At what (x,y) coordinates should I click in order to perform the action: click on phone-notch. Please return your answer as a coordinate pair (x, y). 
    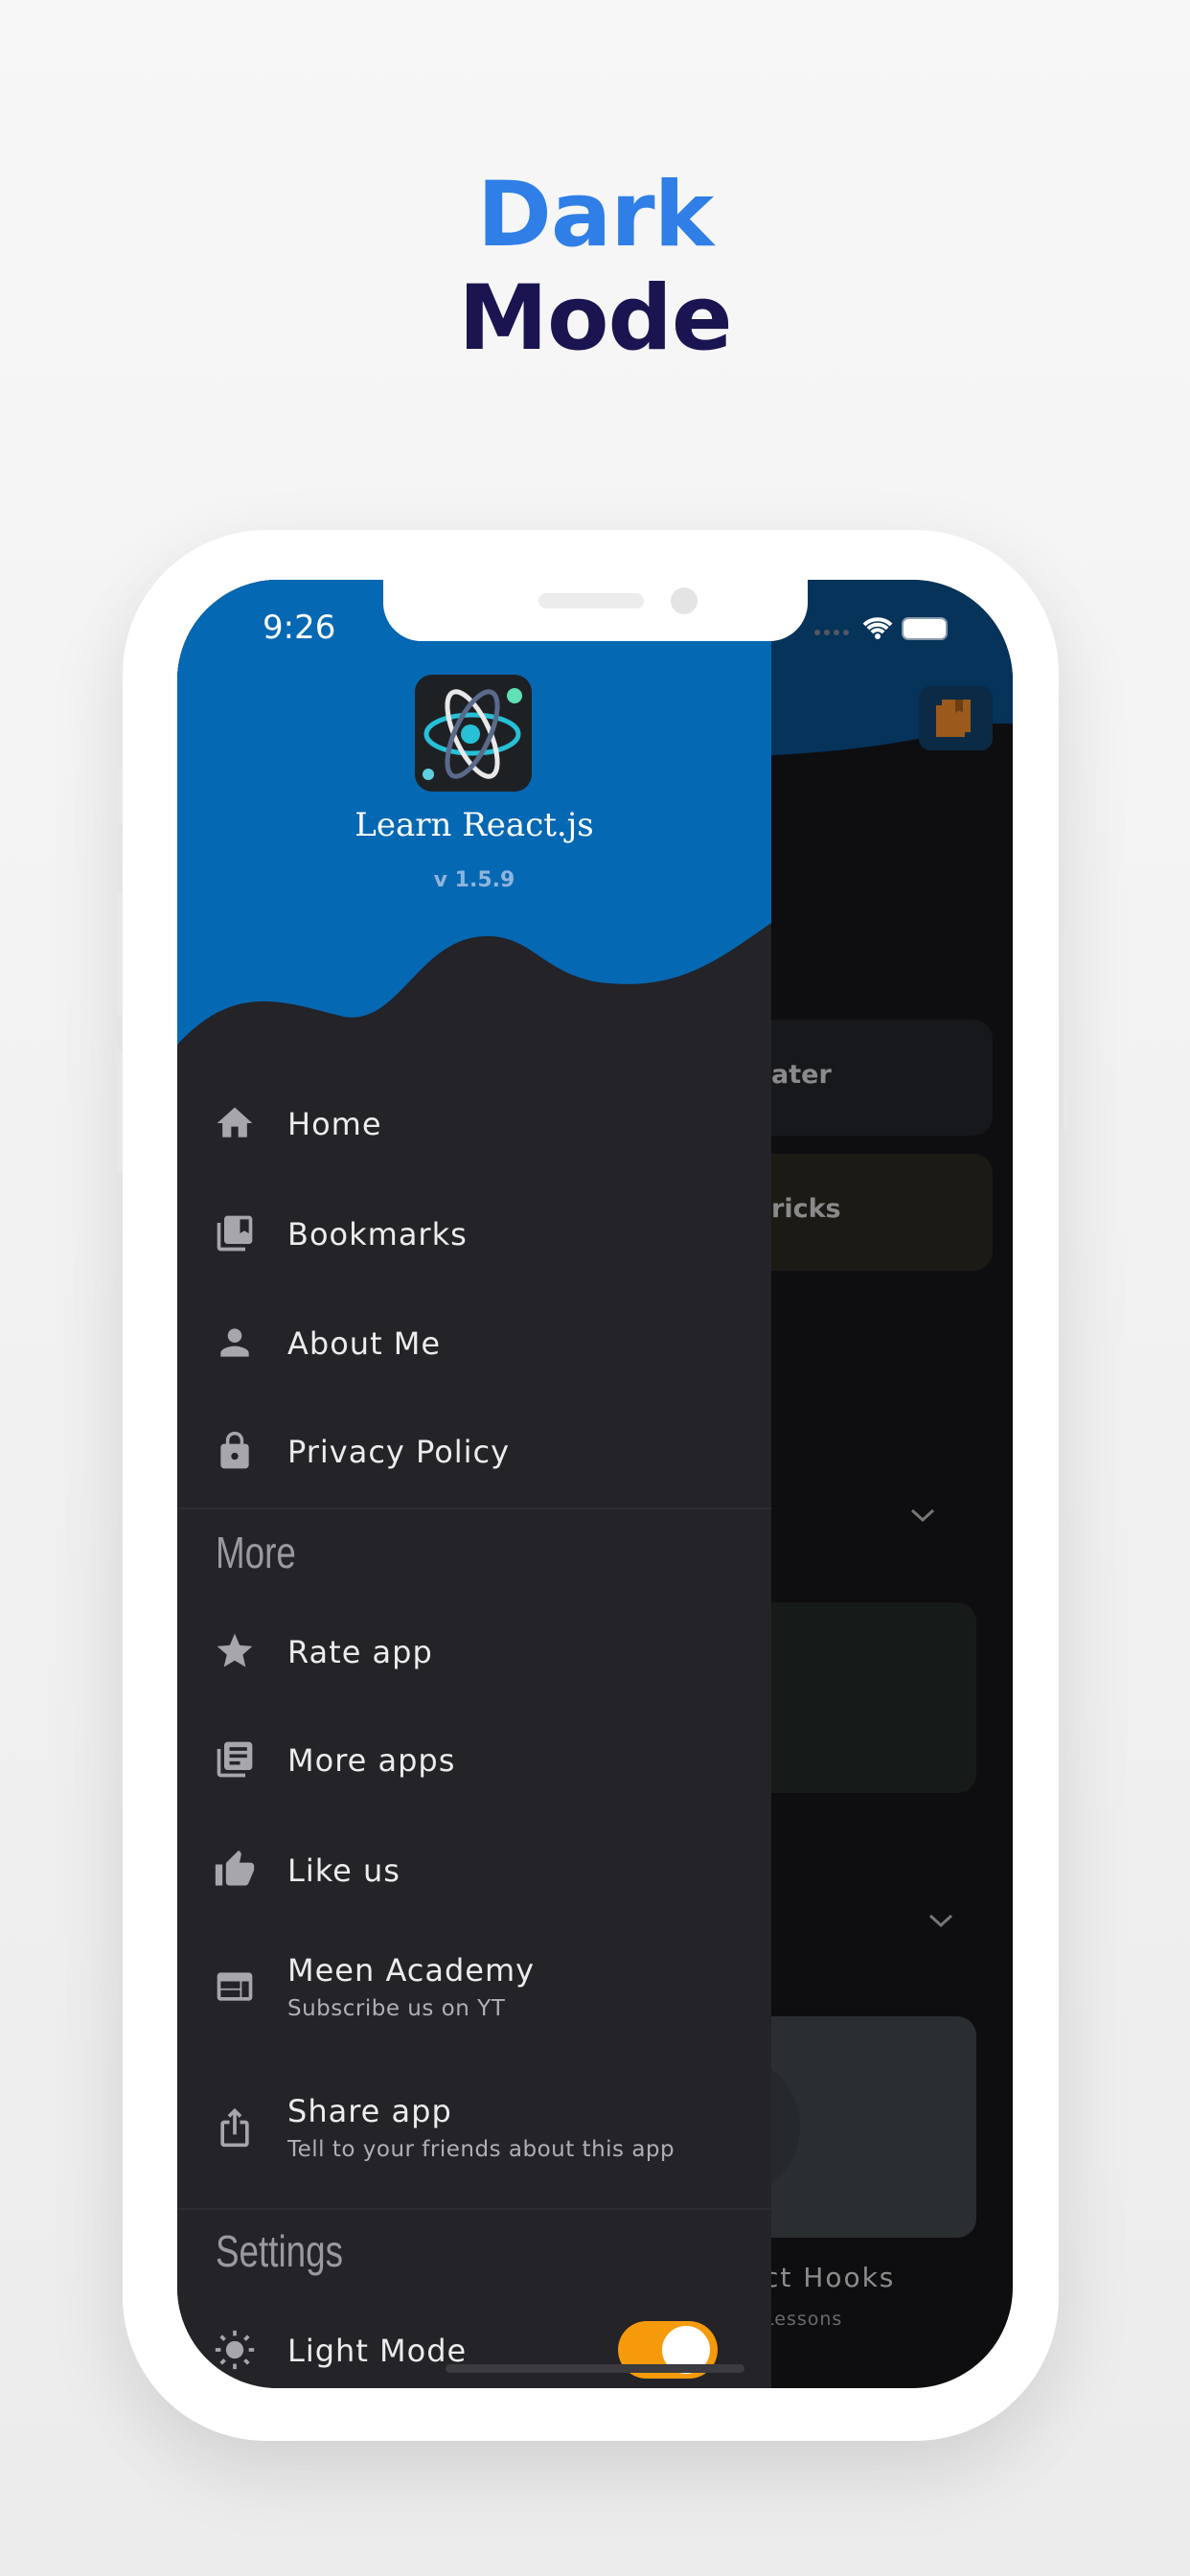
    Looking at the image, I should click on (595, 610).